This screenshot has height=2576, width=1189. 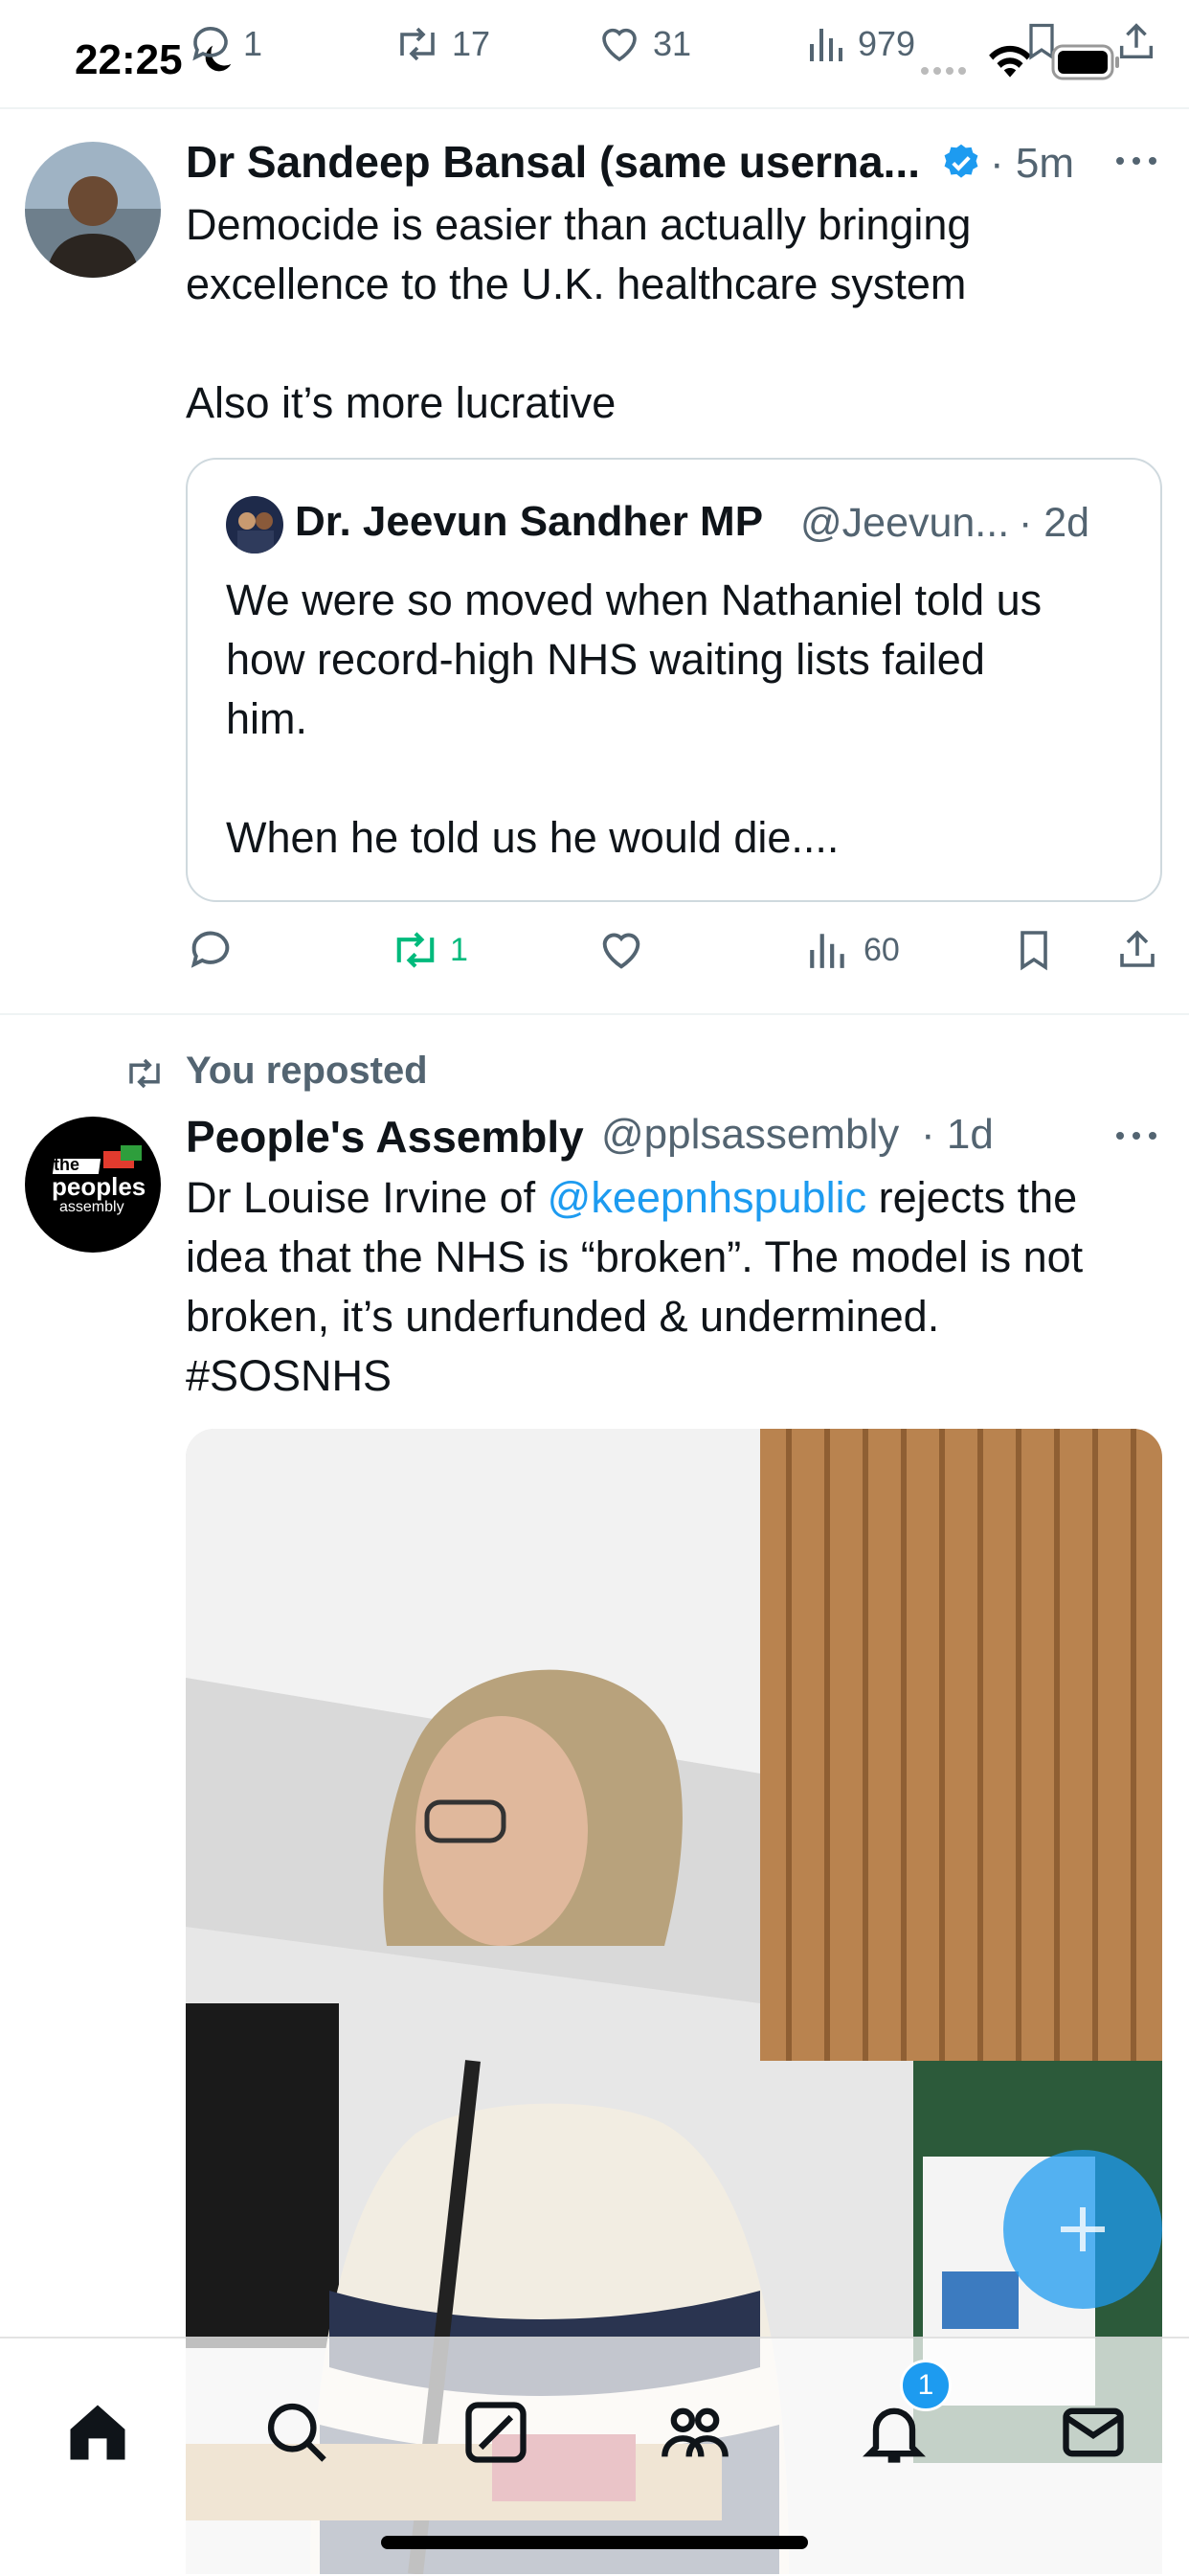 What do you see at coordinates (887, 43) in the screenshot?
I see `prev-views-count: 979` at bounding box center [887, 43].